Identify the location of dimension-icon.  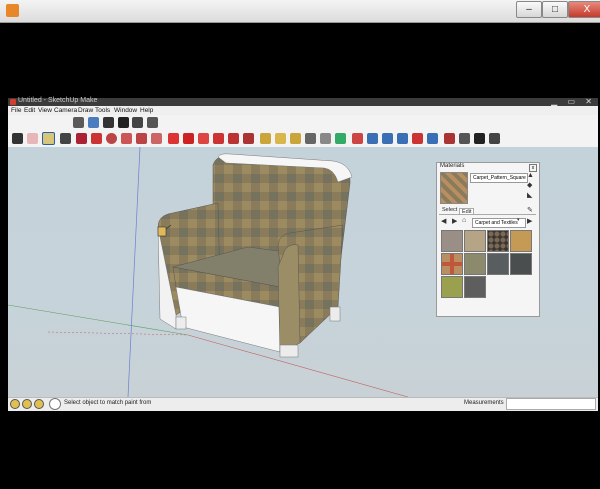
(280, 138).